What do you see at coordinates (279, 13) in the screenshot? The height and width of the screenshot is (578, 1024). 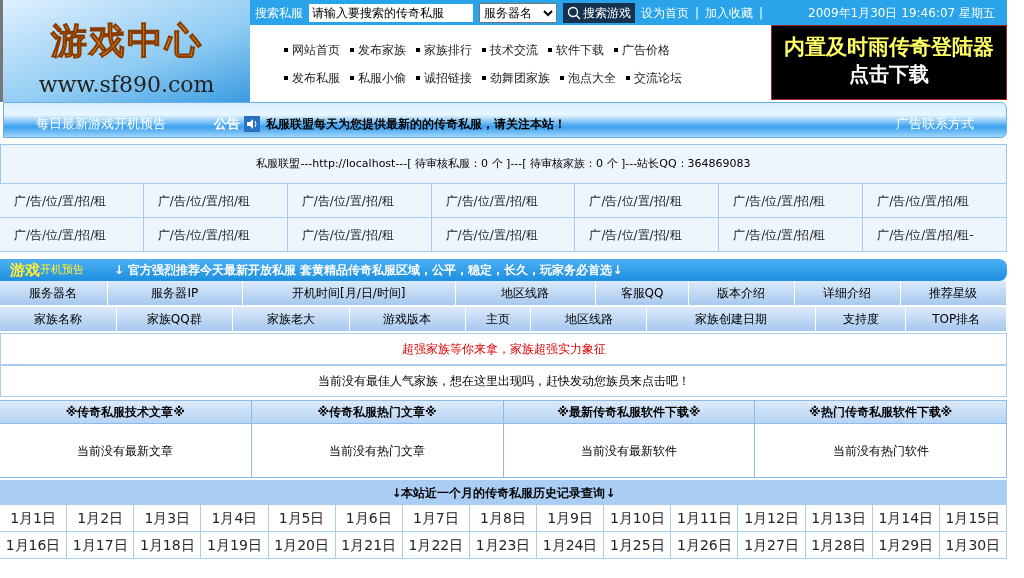 I see `search-label: 搜索私服` at bounding box center [279, 13].